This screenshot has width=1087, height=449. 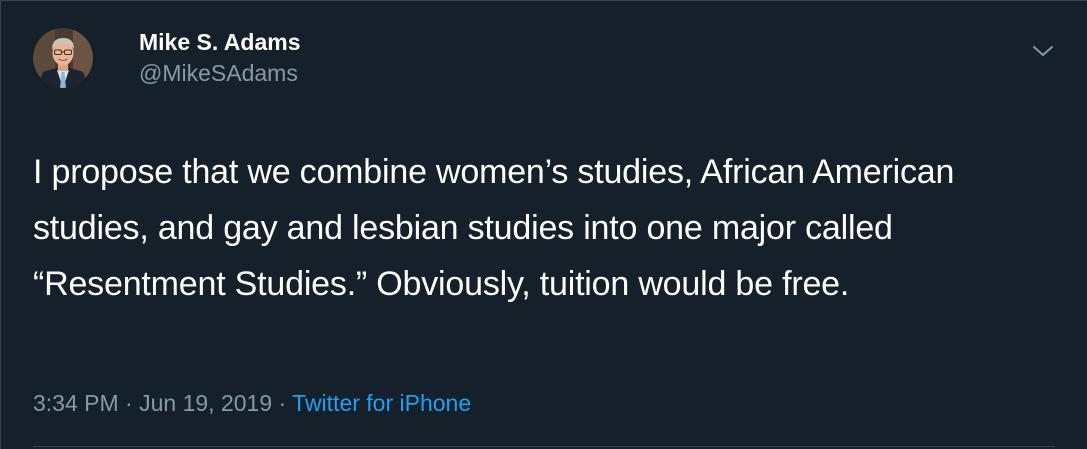 What do you see at coordinates (219, 73) in the screenshot?
I see `author-handle: @MikeSAdams` at bounding box center [219, 73].